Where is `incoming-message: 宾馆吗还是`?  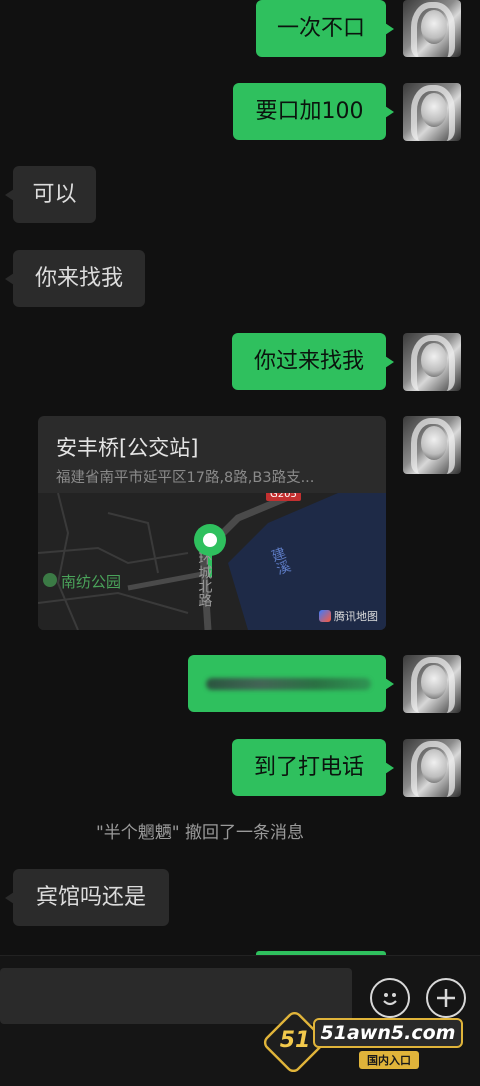 incoming-message: 宾馆吗还是 is located at coordinates (87, 897).